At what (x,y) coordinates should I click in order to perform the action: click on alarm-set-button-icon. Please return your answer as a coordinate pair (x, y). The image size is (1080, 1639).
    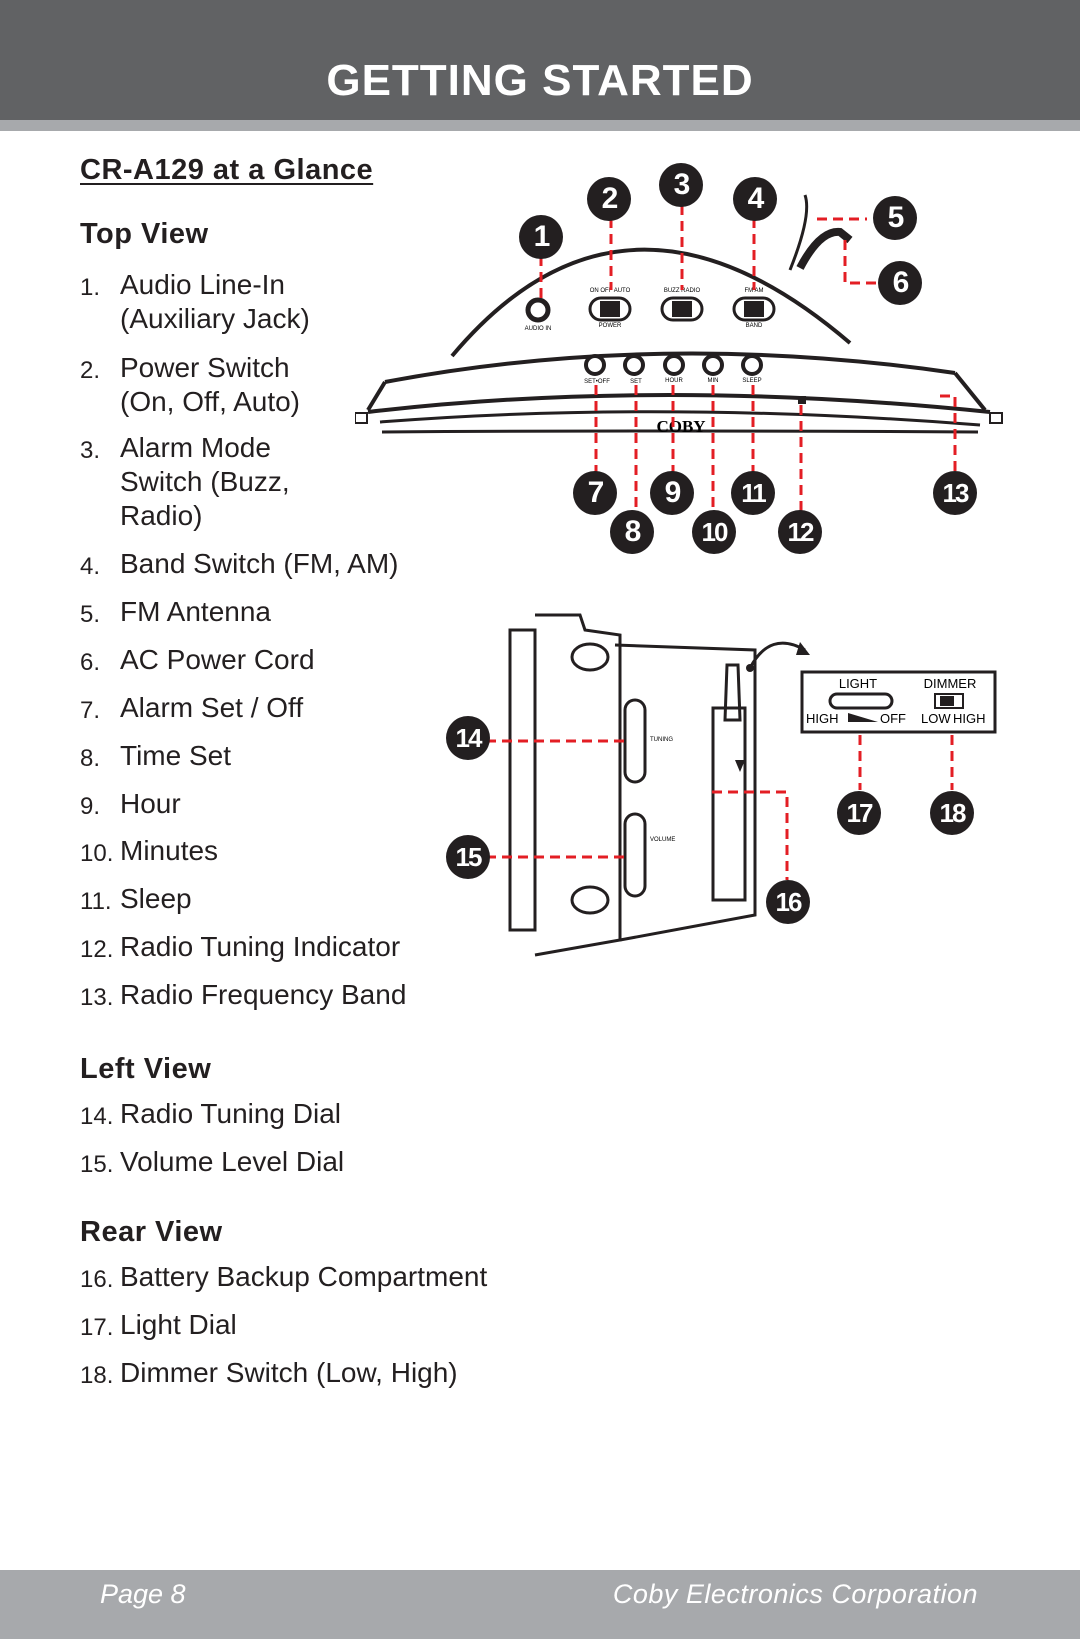
    Looking at the image, I should click on (595, 365).